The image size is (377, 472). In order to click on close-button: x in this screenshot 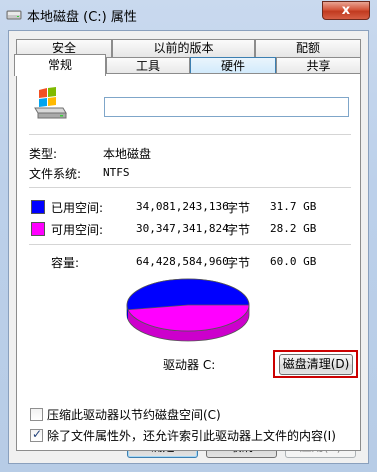, I will do `click(346, 10)`.